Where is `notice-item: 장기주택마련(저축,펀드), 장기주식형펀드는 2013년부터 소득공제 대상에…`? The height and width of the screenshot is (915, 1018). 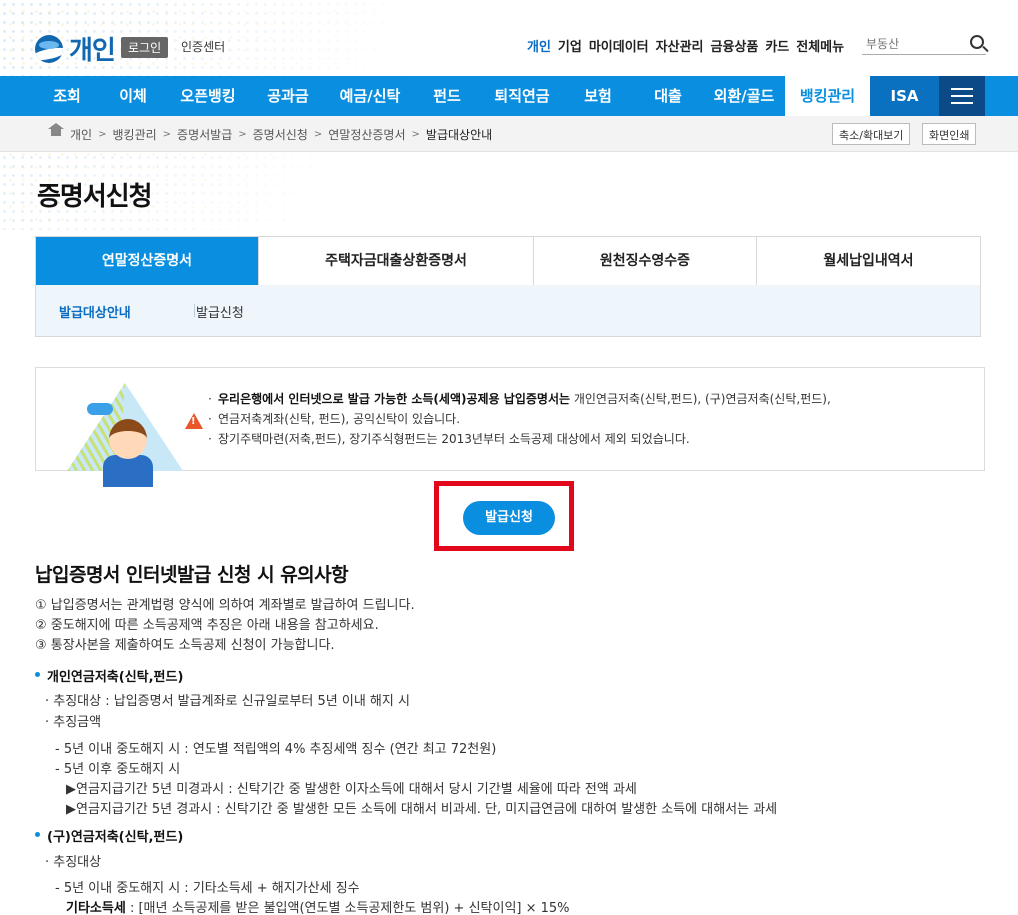 notice-item: 장기주택마련(저축,펀드), 장기주식형펀드는 2013년부터 소득공제 대상에… is located at coordinates (519, 439).